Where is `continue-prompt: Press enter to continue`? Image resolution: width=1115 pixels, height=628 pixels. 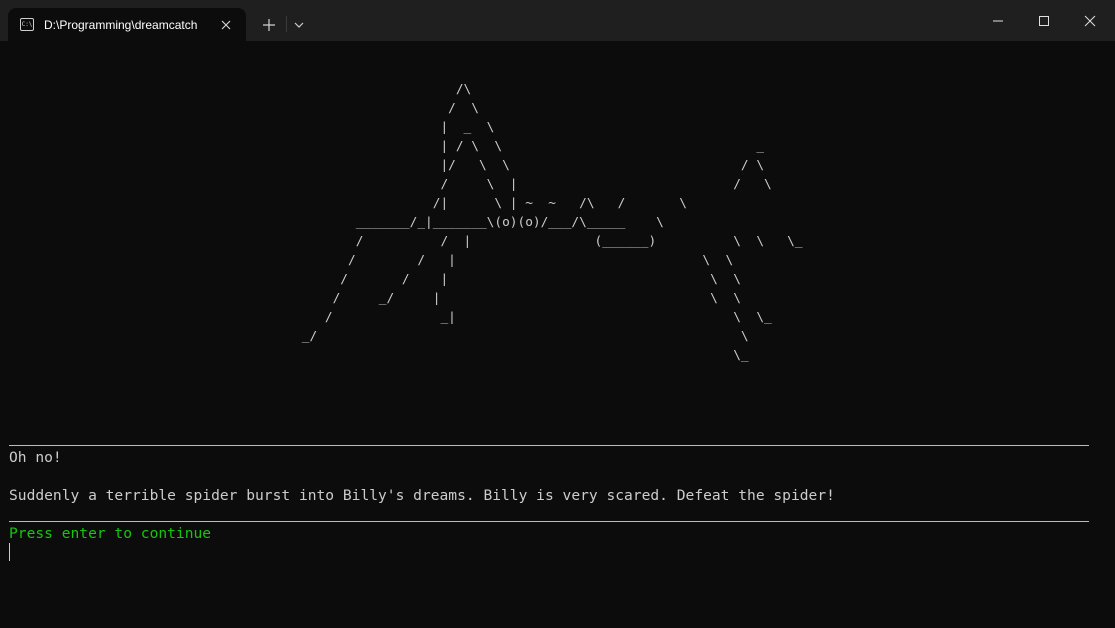 continue-prompt: Press enter to continue is located at coordinates (110, 533).